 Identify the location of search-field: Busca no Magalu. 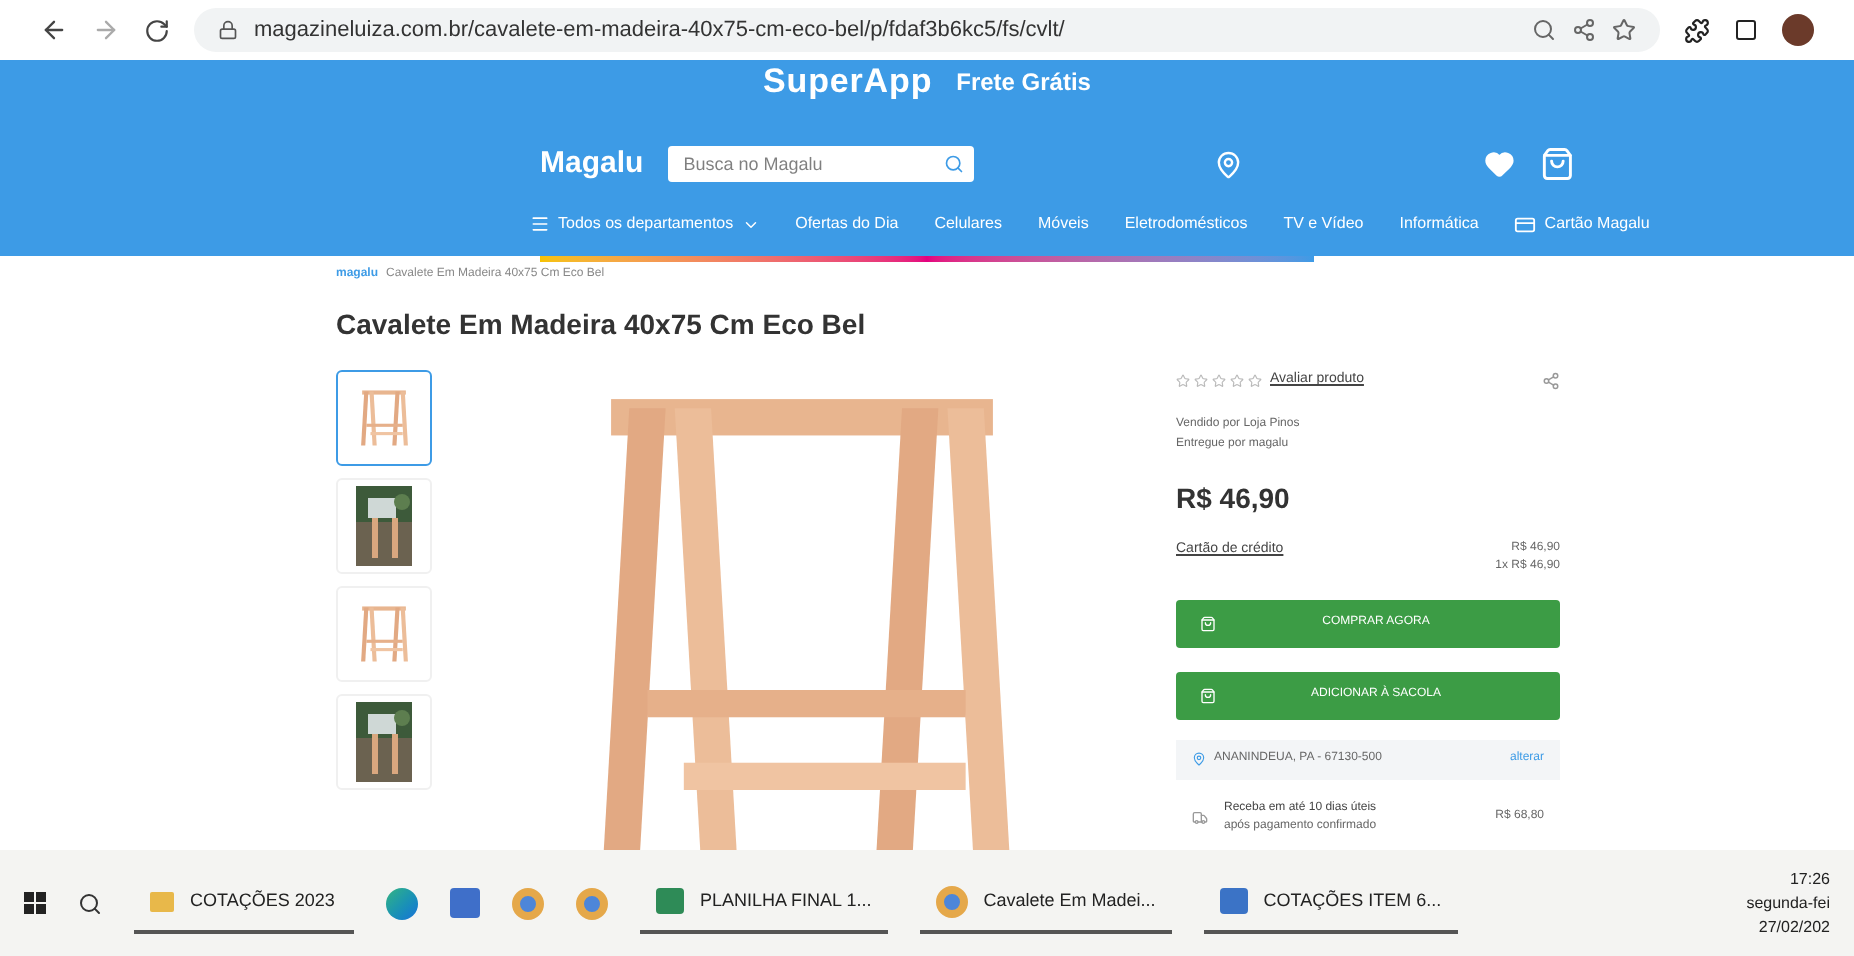
(800, 164).